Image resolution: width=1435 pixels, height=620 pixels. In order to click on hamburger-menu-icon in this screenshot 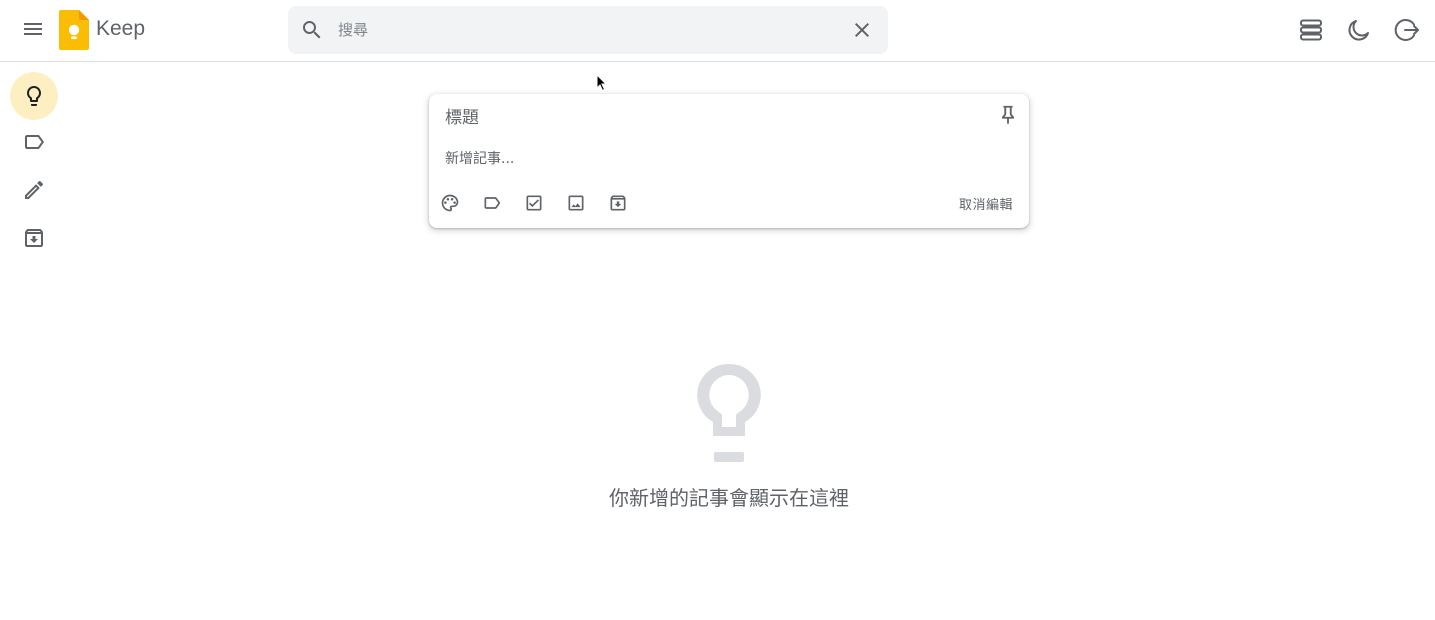, I will do `click(33, 29)`.